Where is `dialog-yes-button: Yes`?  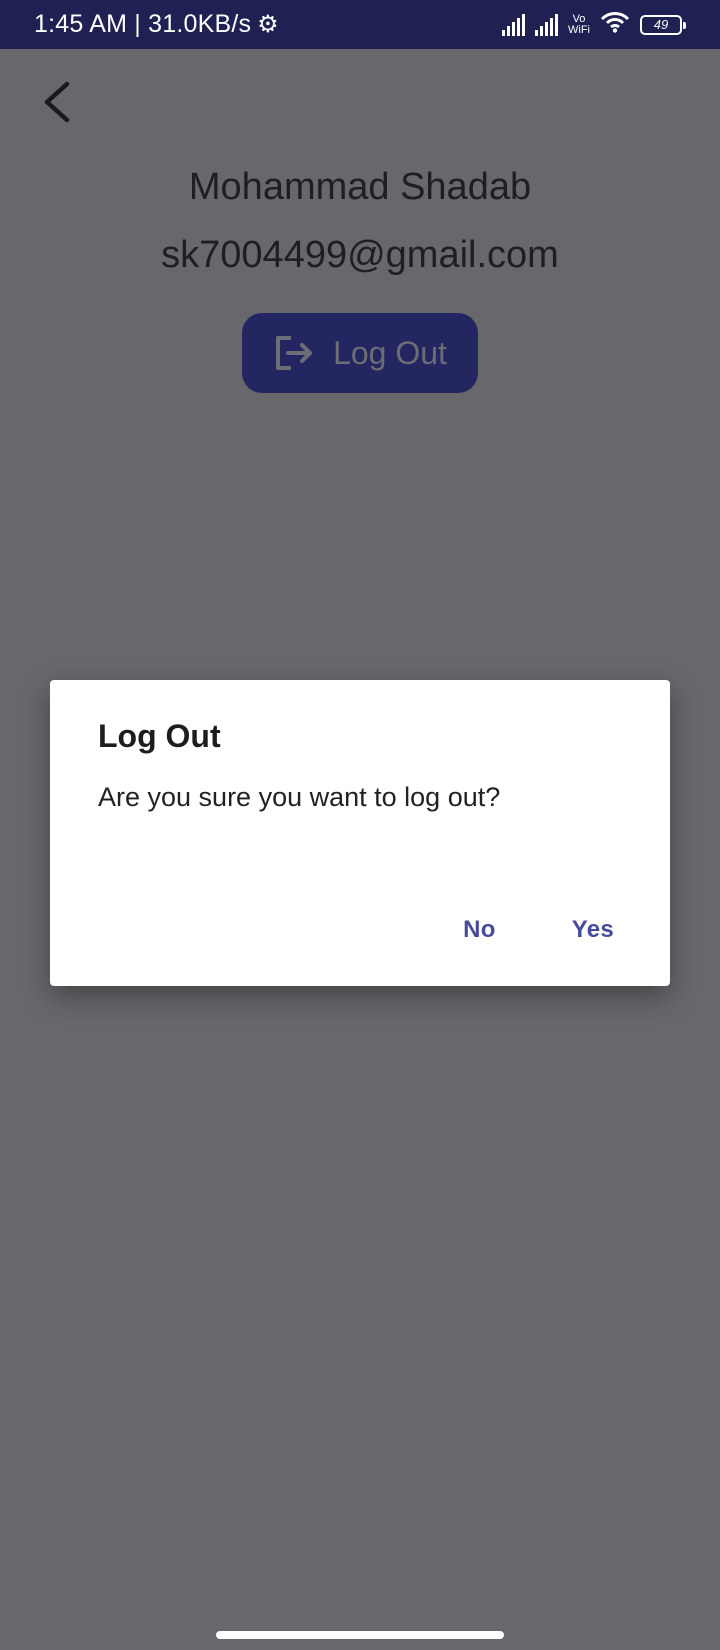
dialog-yes-button: Yes is located at coordinates (593, 930).